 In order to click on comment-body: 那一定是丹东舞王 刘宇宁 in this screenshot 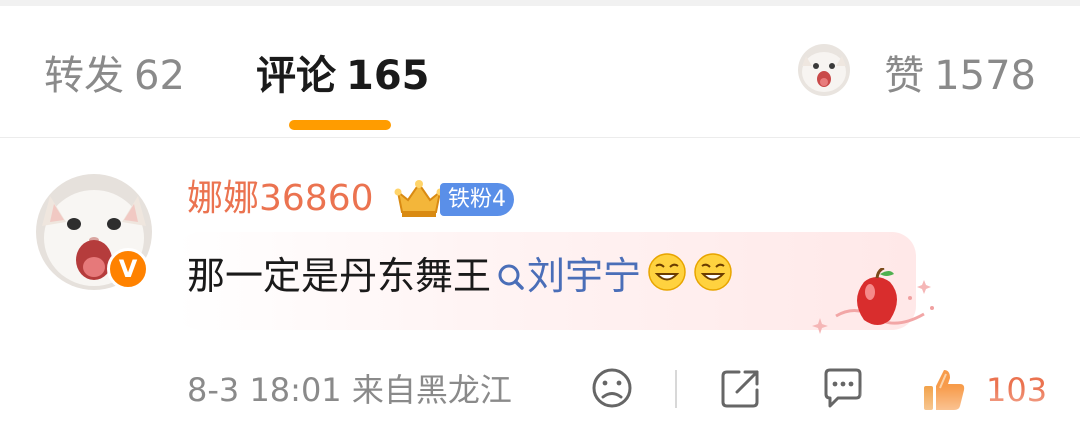, I will do `click(460, 277)`.